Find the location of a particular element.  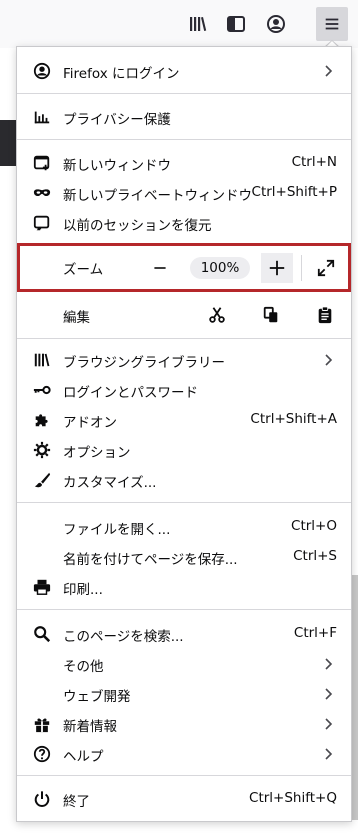

menu-item-restore-session: 以前のセッションを復元 is located at coordinates (184, 223).